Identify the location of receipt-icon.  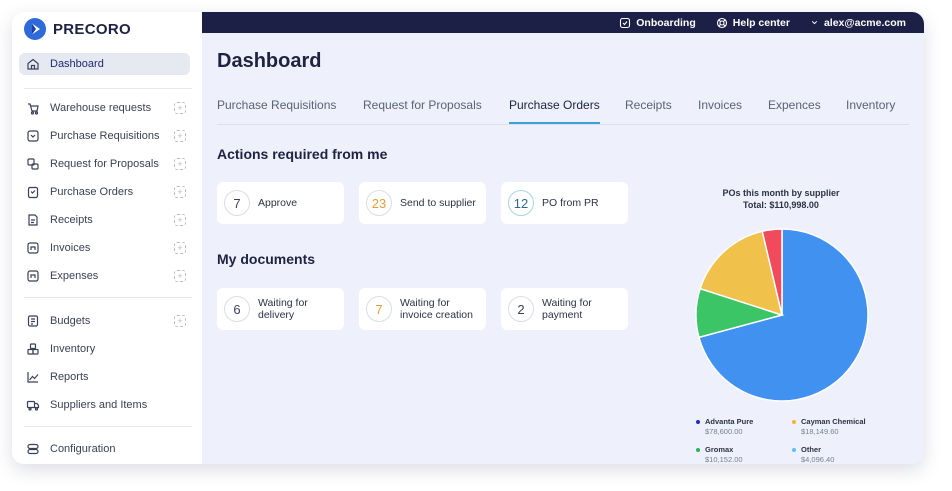
(33, 220).